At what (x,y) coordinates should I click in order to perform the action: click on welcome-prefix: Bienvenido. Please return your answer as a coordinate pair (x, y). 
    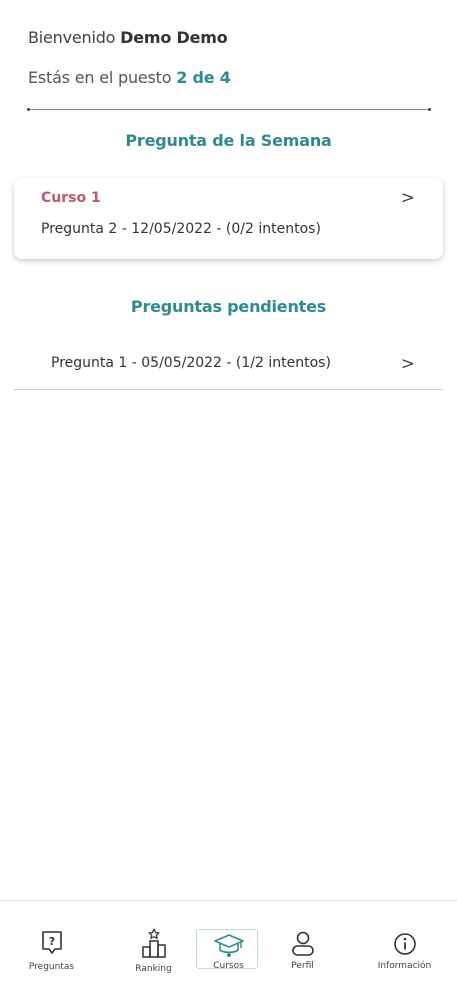
    Looking at the image, I should click on (74, 37).